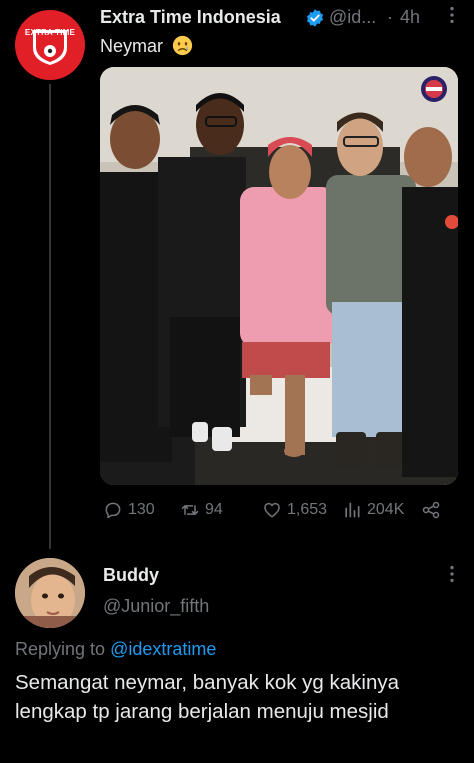 The height and width of the screenshot is (763, 474). Describe the element at coordinates (452, 15) in the screenshot. I see `more-icon` at that location.